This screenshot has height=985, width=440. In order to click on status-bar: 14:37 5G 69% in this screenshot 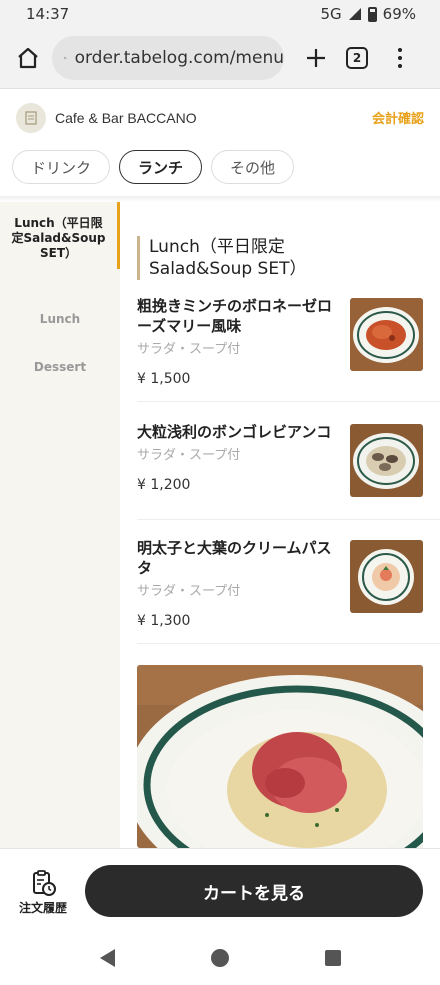, I will do `click(220, 14)`.